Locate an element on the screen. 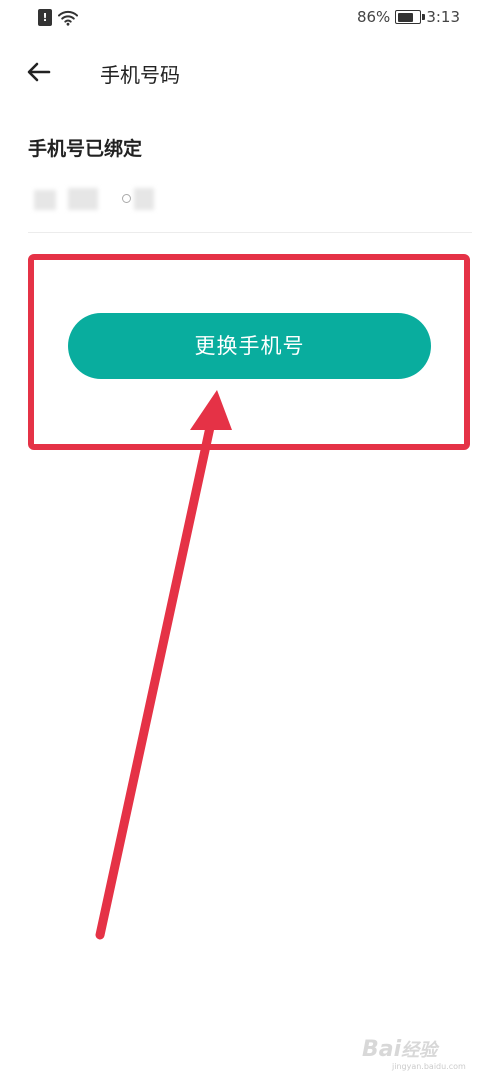  baidu-jingyan-watermark: Bai经验 jingyan.baidu.com is located at coordinates (422, 1053).